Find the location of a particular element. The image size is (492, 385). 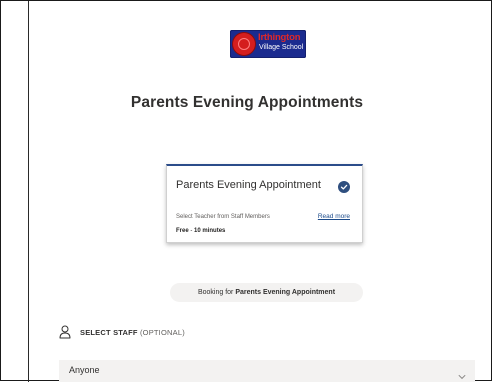

read-more-link: Read more is located at coordinates (334, 216).